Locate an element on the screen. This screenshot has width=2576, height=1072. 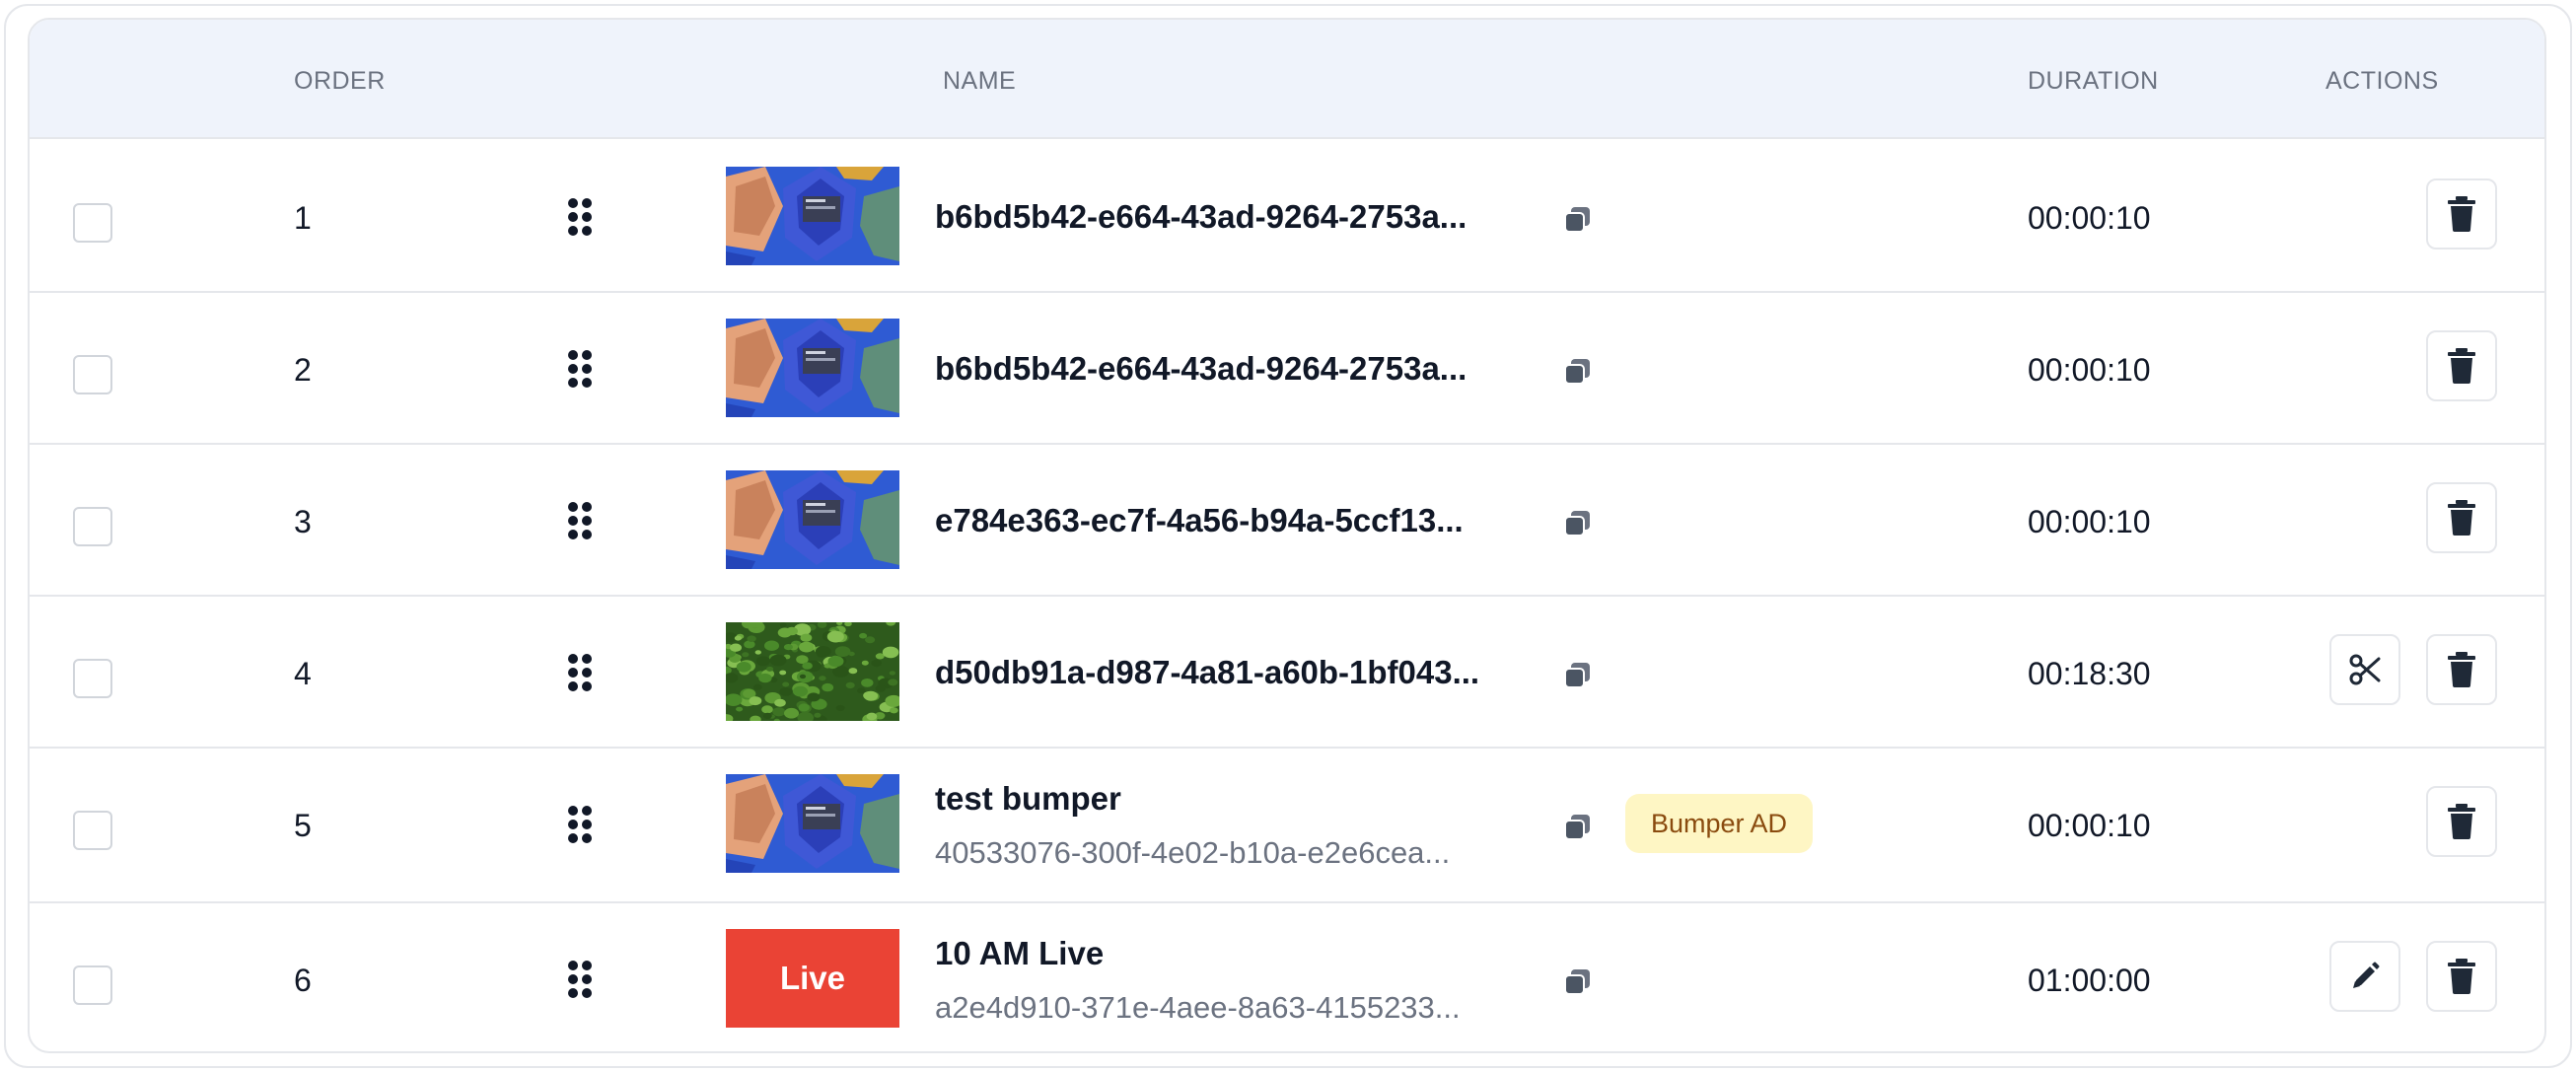
row-order: 1 is located at coordinates (303, 218).